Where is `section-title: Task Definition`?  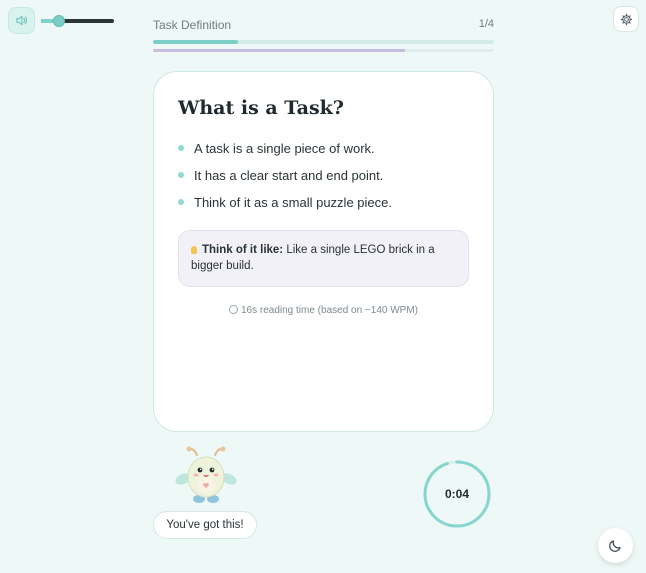
section-title: Task Definition is located at coordinates (192, 25).